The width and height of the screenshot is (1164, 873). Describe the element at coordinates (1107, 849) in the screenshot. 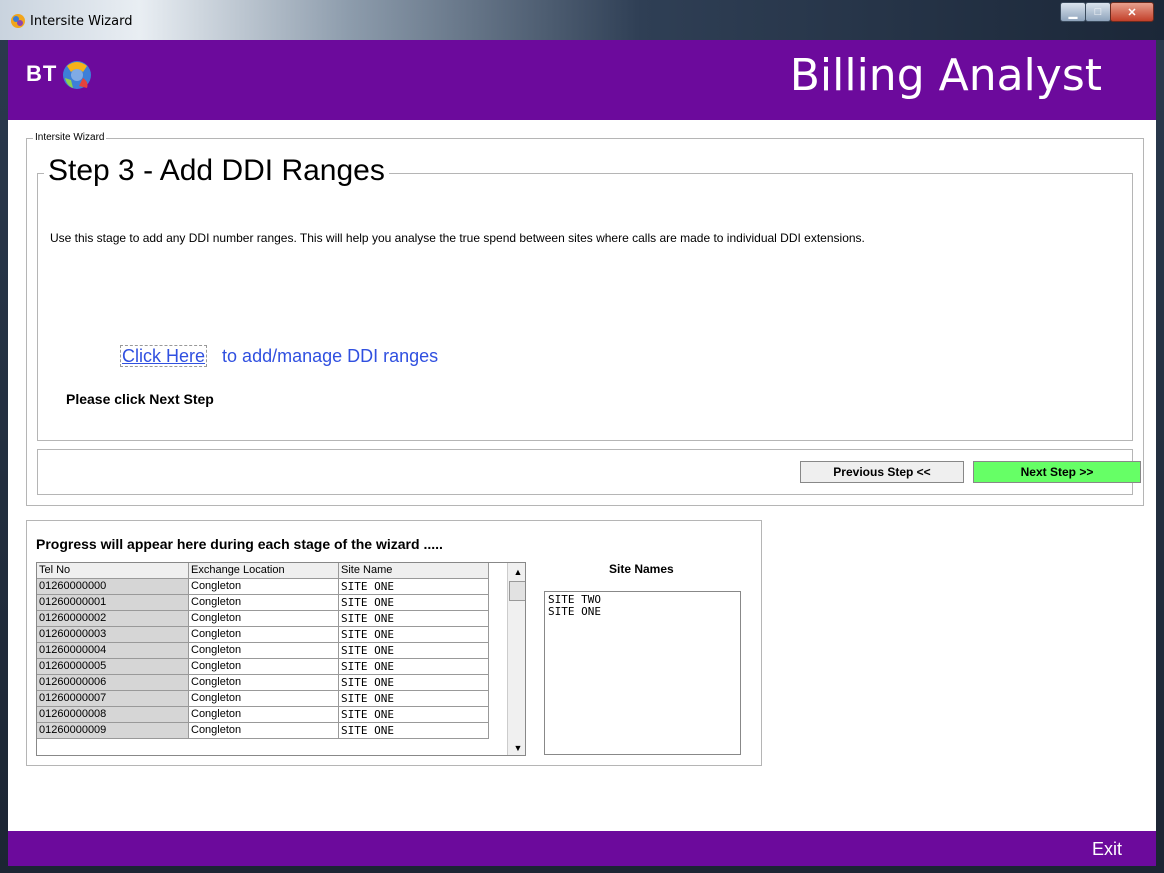

I see `exit-button: Exit` at that location.